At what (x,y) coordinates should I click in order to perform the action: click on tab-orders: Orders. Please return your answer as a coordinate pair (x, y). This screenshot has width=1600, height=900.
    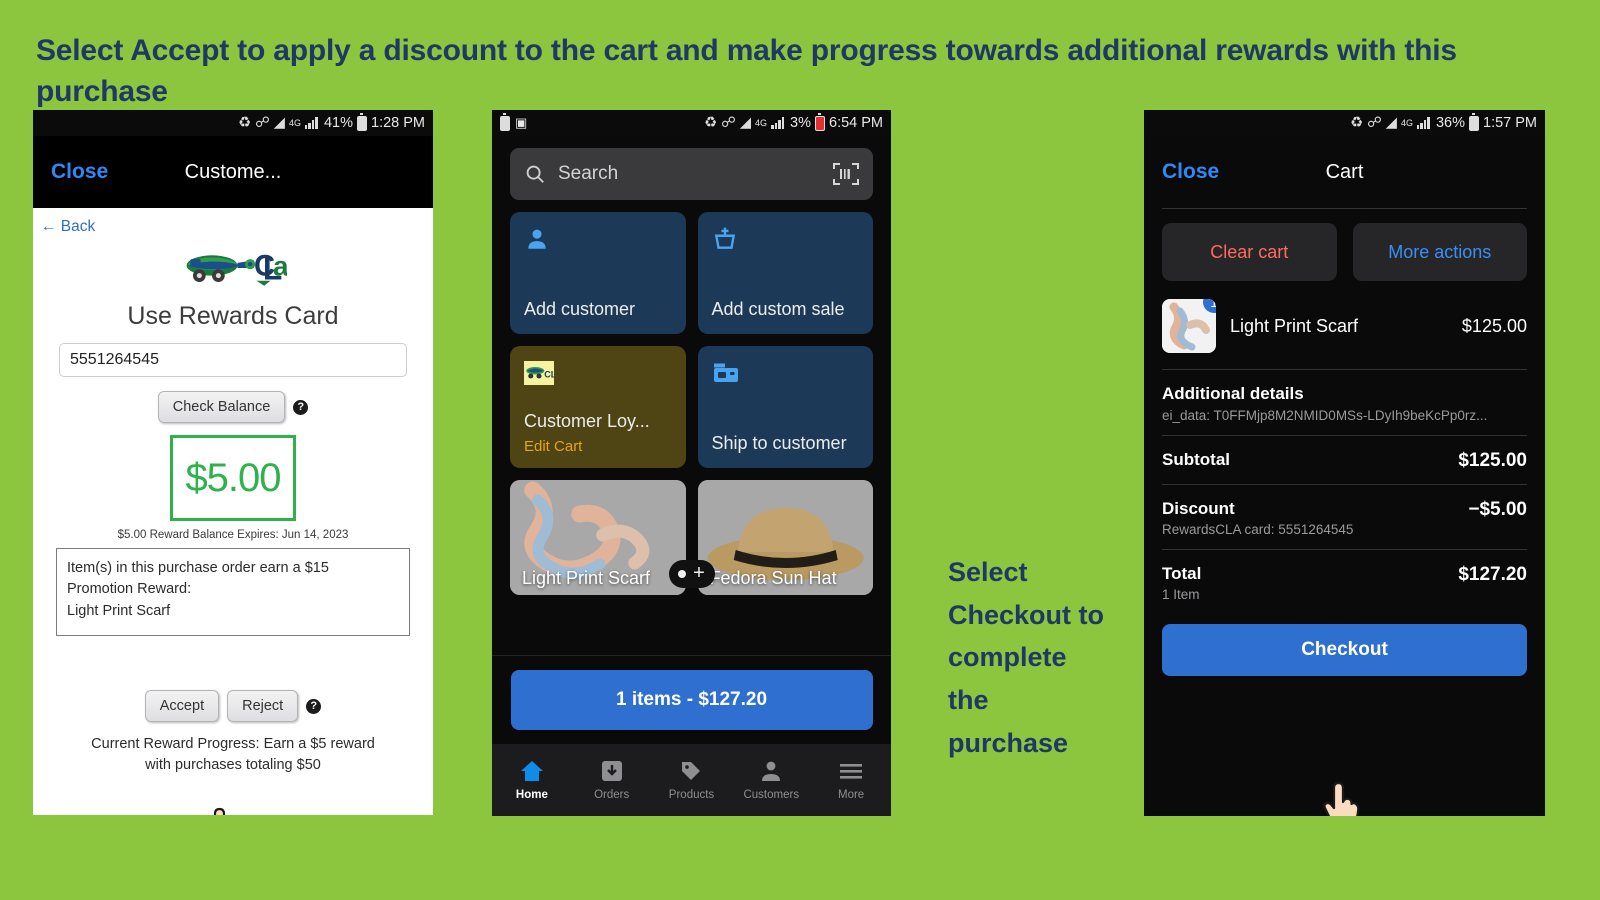
    Looking at the image, I should click on (612, 780).